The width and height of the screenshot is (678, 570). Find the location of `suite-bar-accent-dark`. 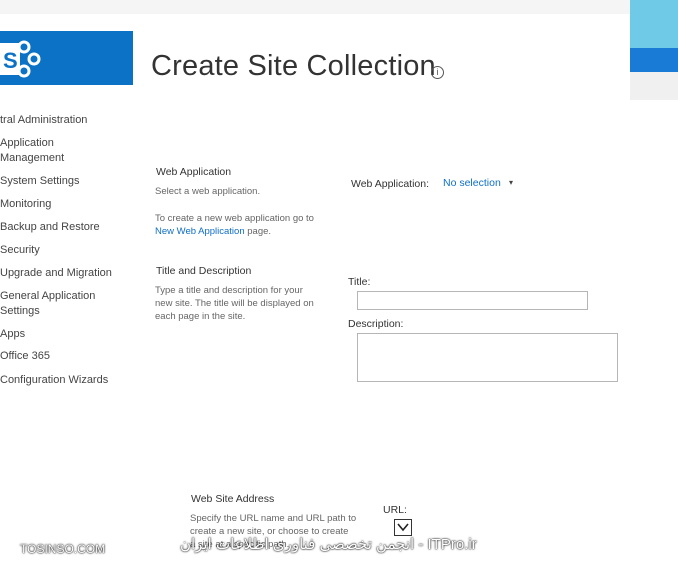

suite-bar-accent-dark is located at coordinates (654, 60).